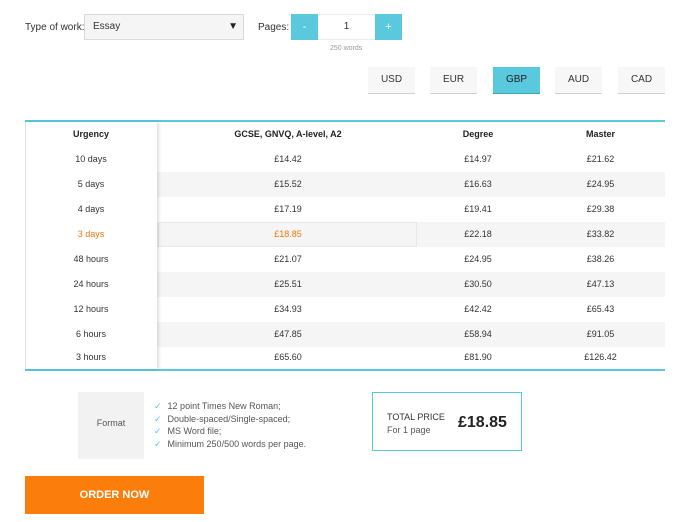 The width and height of the screenshot is (700, 522). I want to click on price-cell: £38.26, so click(600, 259).